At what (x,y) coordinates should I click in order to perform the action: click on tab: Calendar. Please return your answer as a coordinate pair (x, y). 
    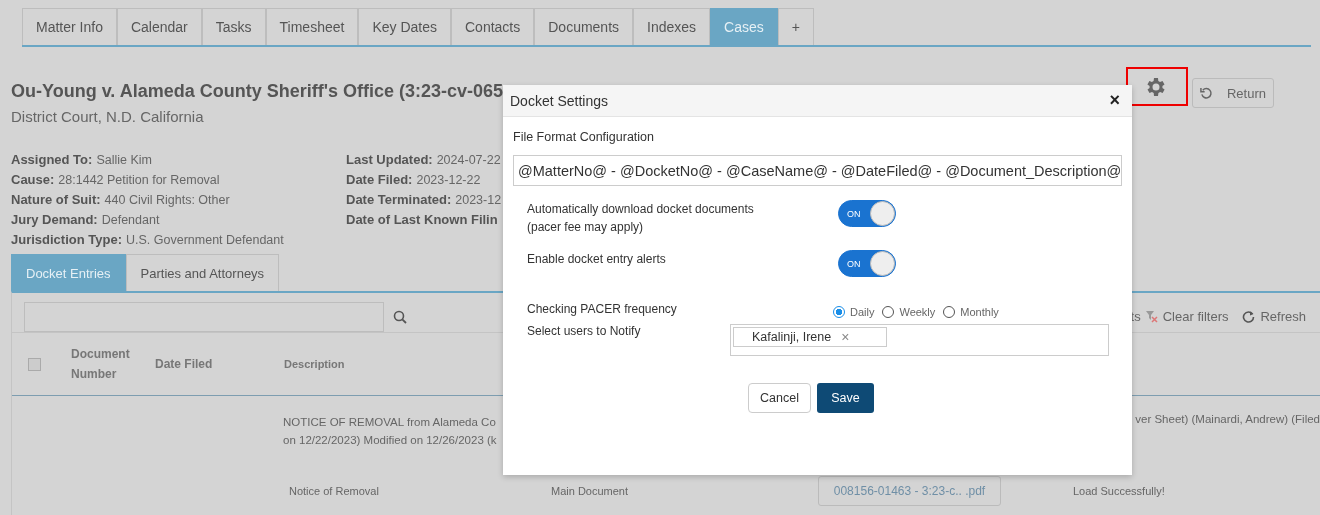
    Looking at the image, I should click on (159, 26).